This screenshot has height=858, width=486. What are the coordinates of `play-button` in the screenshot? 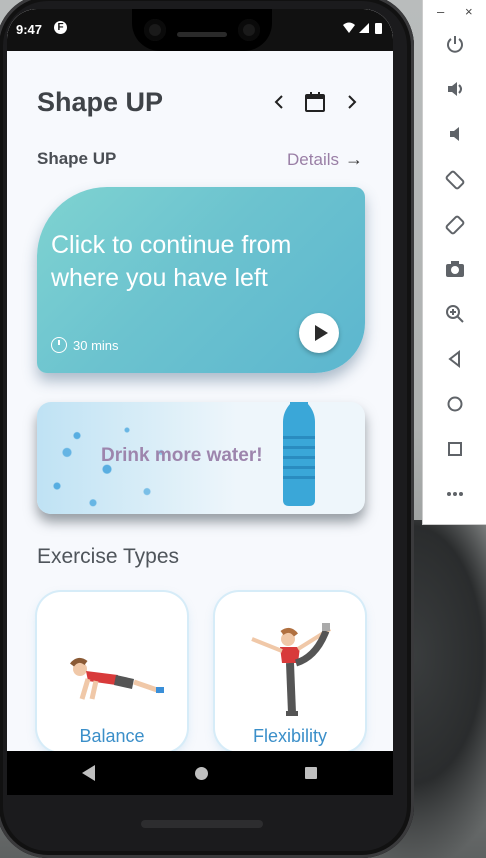 It's located at (319, 333).